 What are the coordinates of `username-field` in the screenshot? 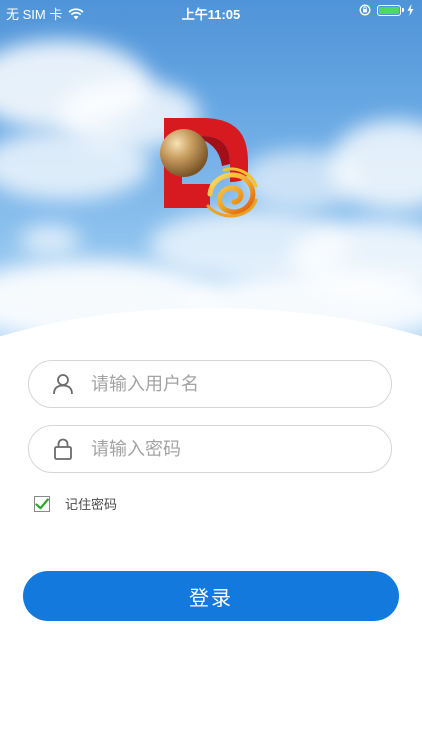 It's located at (210, 384).